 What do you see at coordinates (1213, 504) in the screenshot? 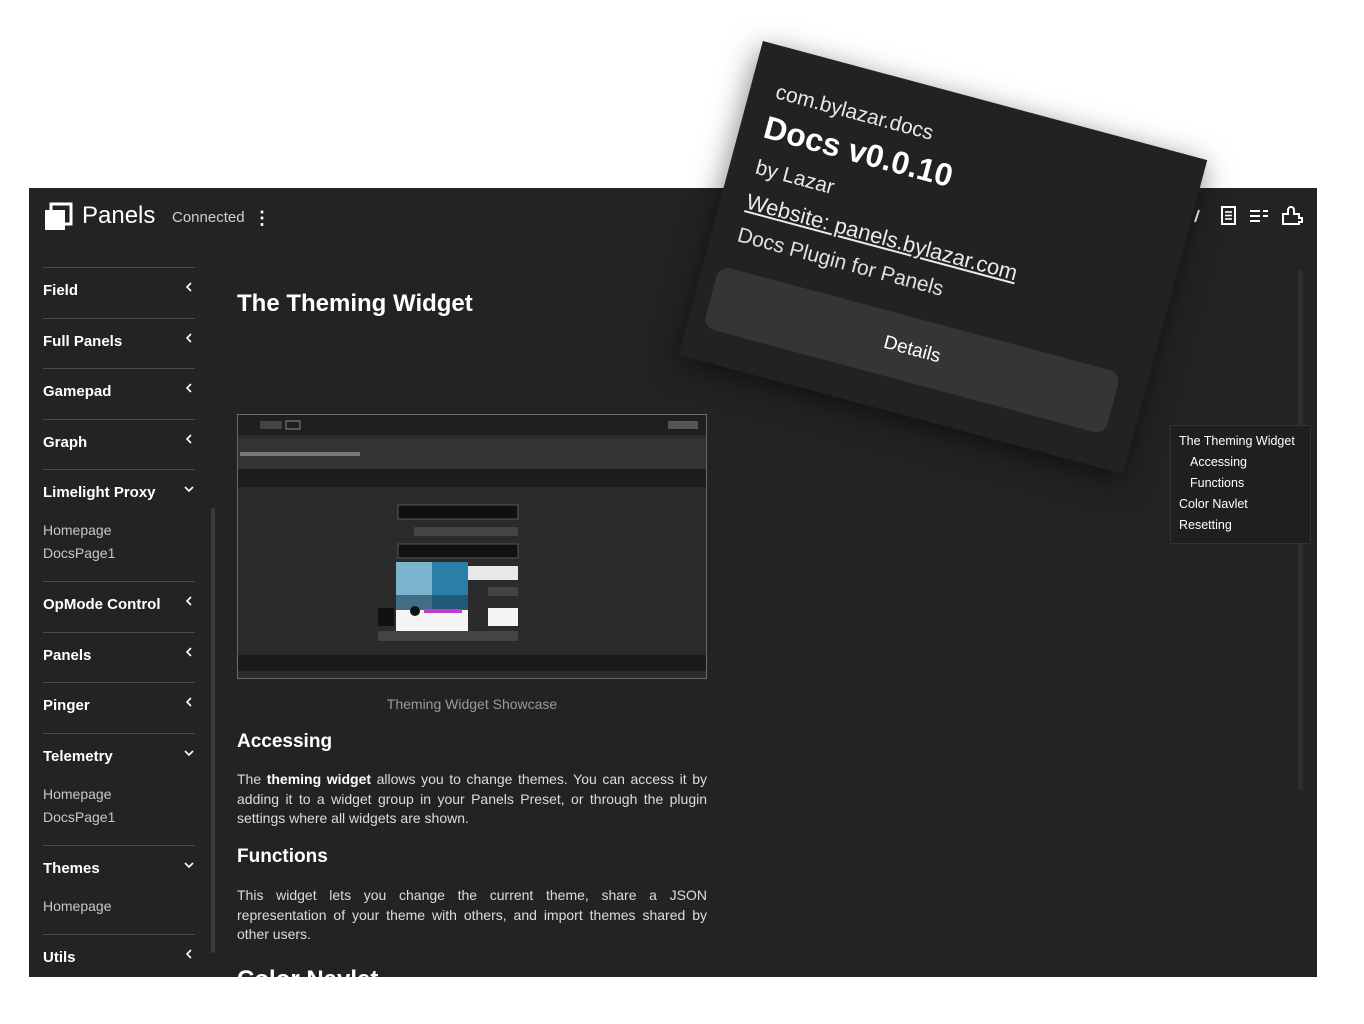
I see `toc-item-color-navlet: Color Navlet` at bounding box center [1213, 504].